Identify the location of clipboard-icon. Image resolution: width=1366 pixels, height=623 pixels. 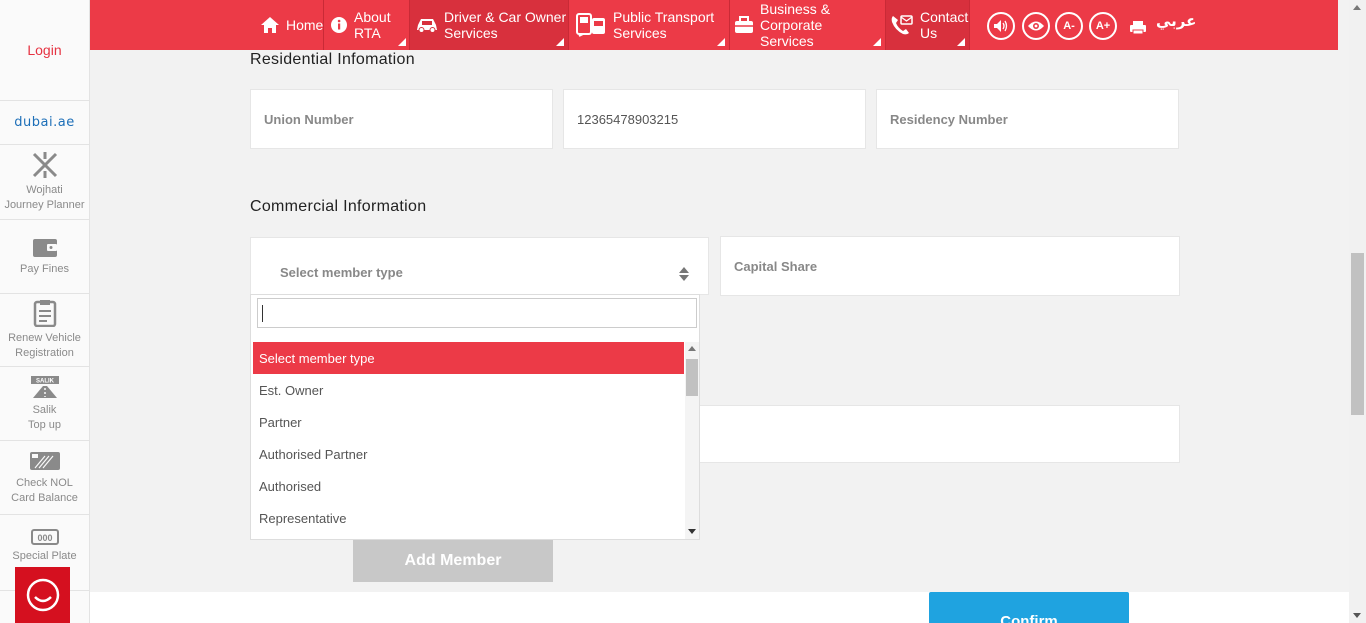
(44, 313).